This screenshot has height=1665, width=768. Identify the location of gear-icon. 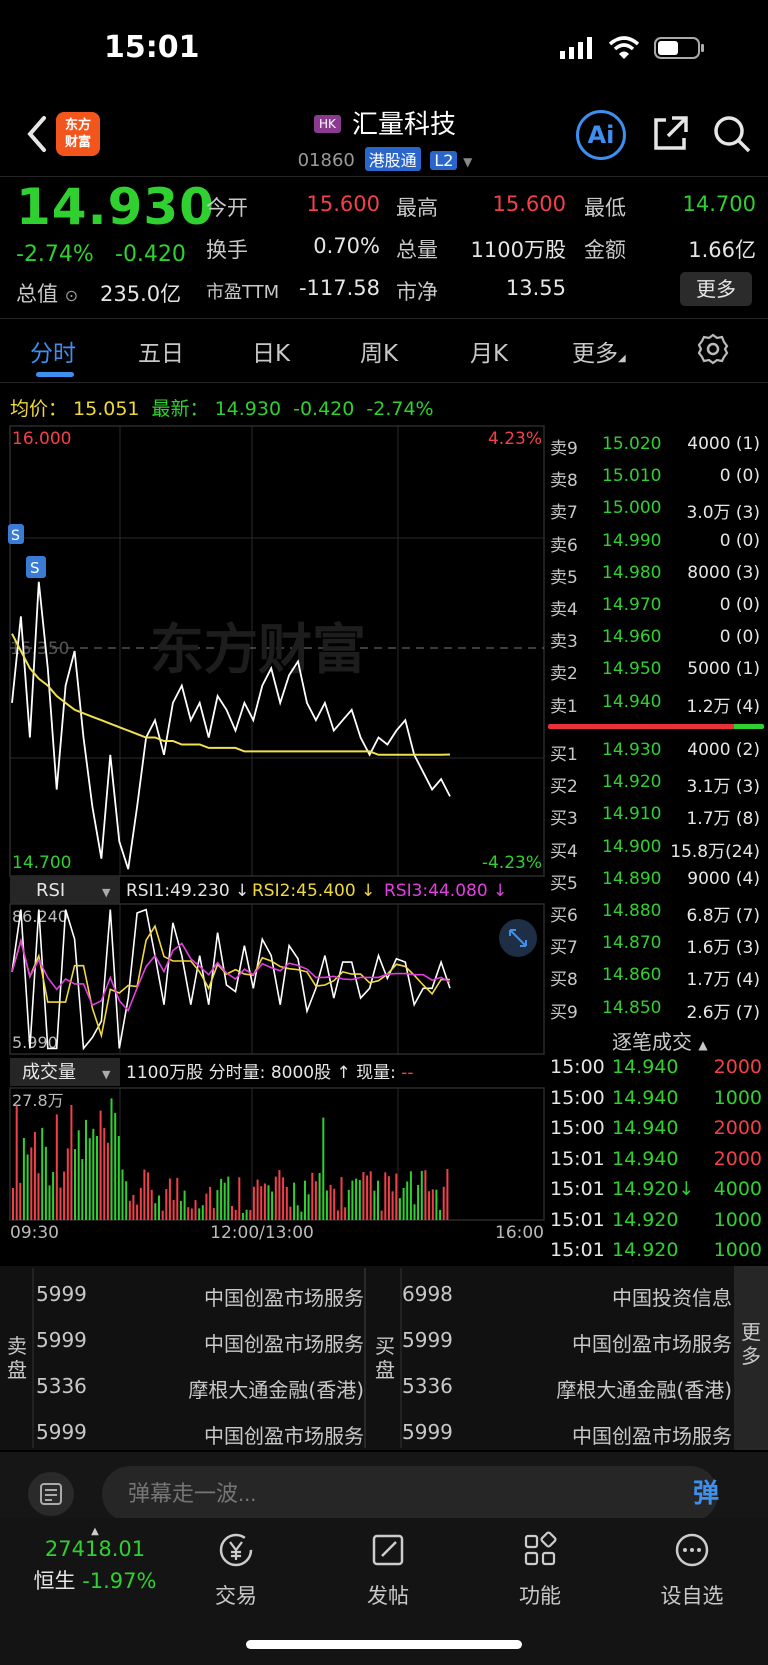
(713, 349).